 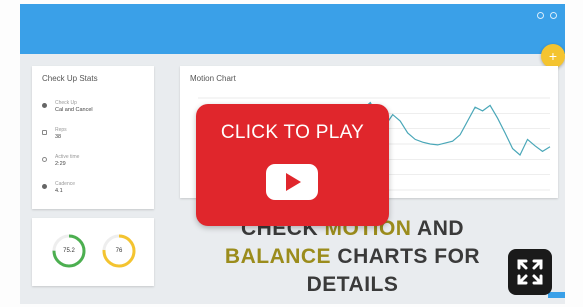 I want to click on stat-value: 4.1, so click(x=59, y=191).